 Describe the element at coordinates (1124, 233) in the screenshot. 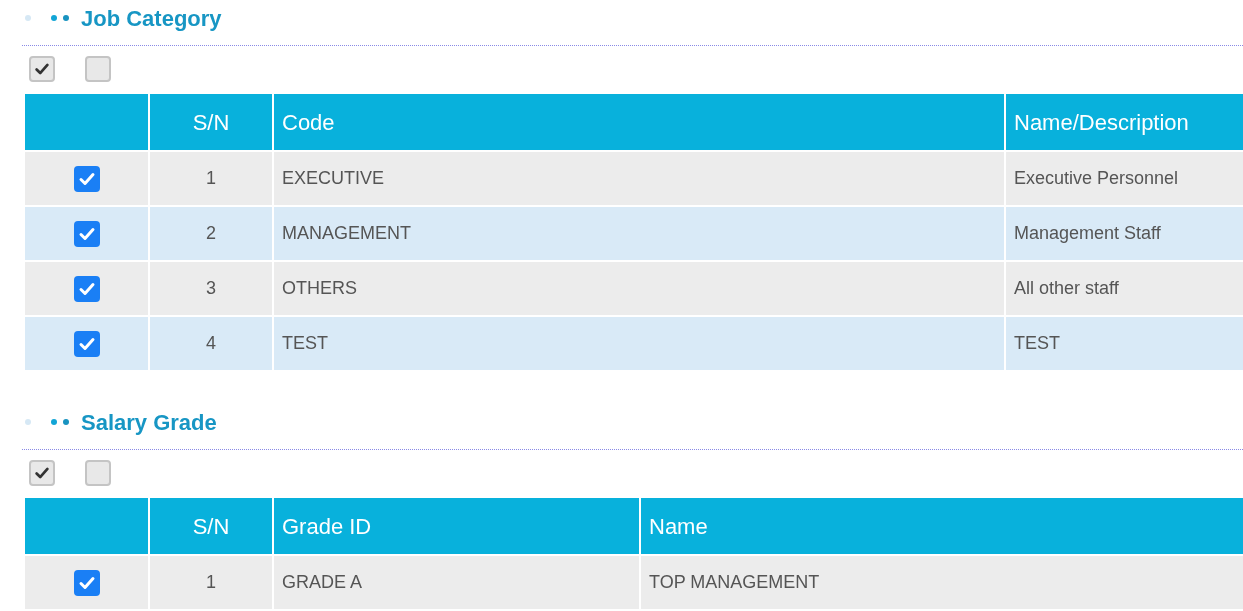

I see `table-cell: Management Staff` at that location.